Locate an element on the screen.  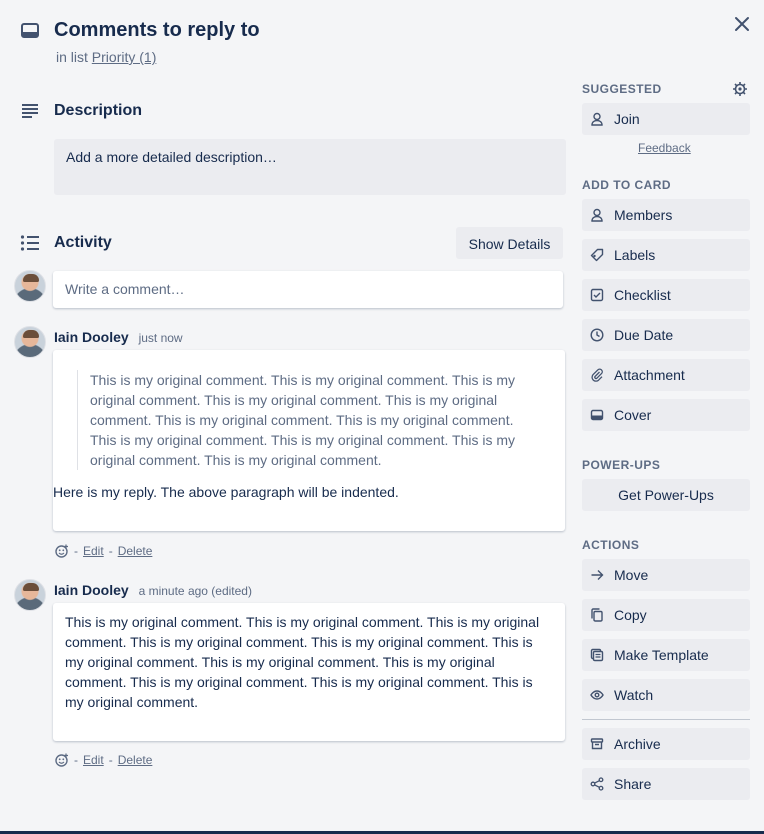
feedback-link: Feedback is located at coordinates (664, 148).